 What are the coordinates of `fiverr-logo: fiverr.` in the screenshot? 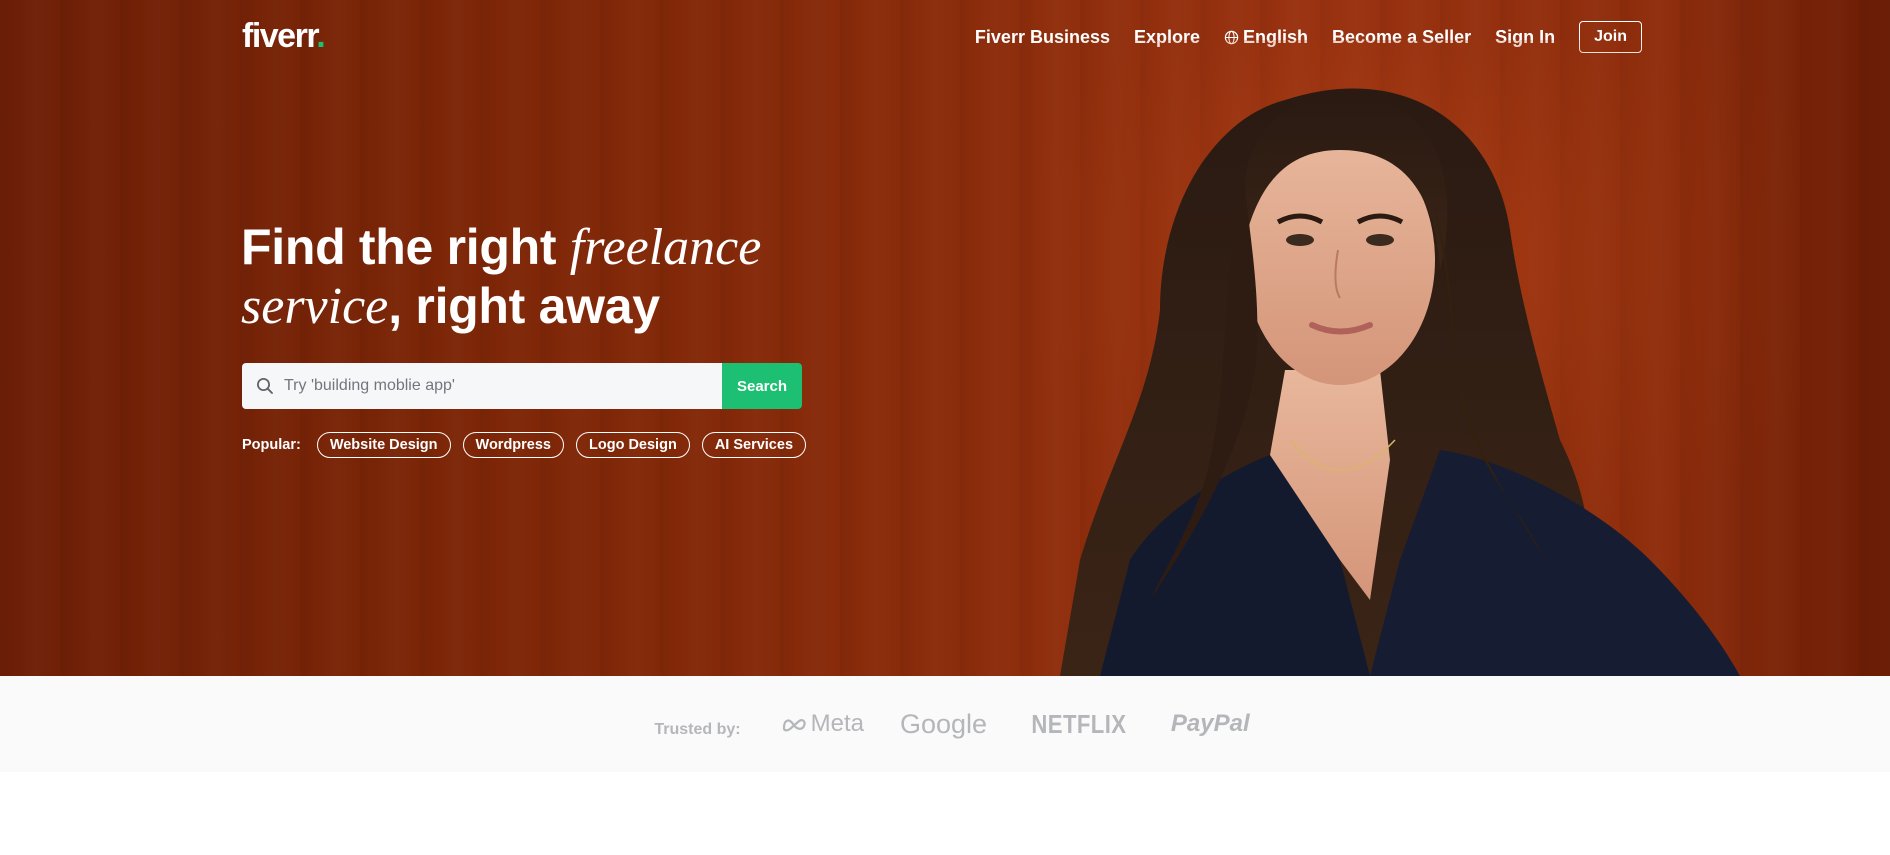 It's located at (284, 36).